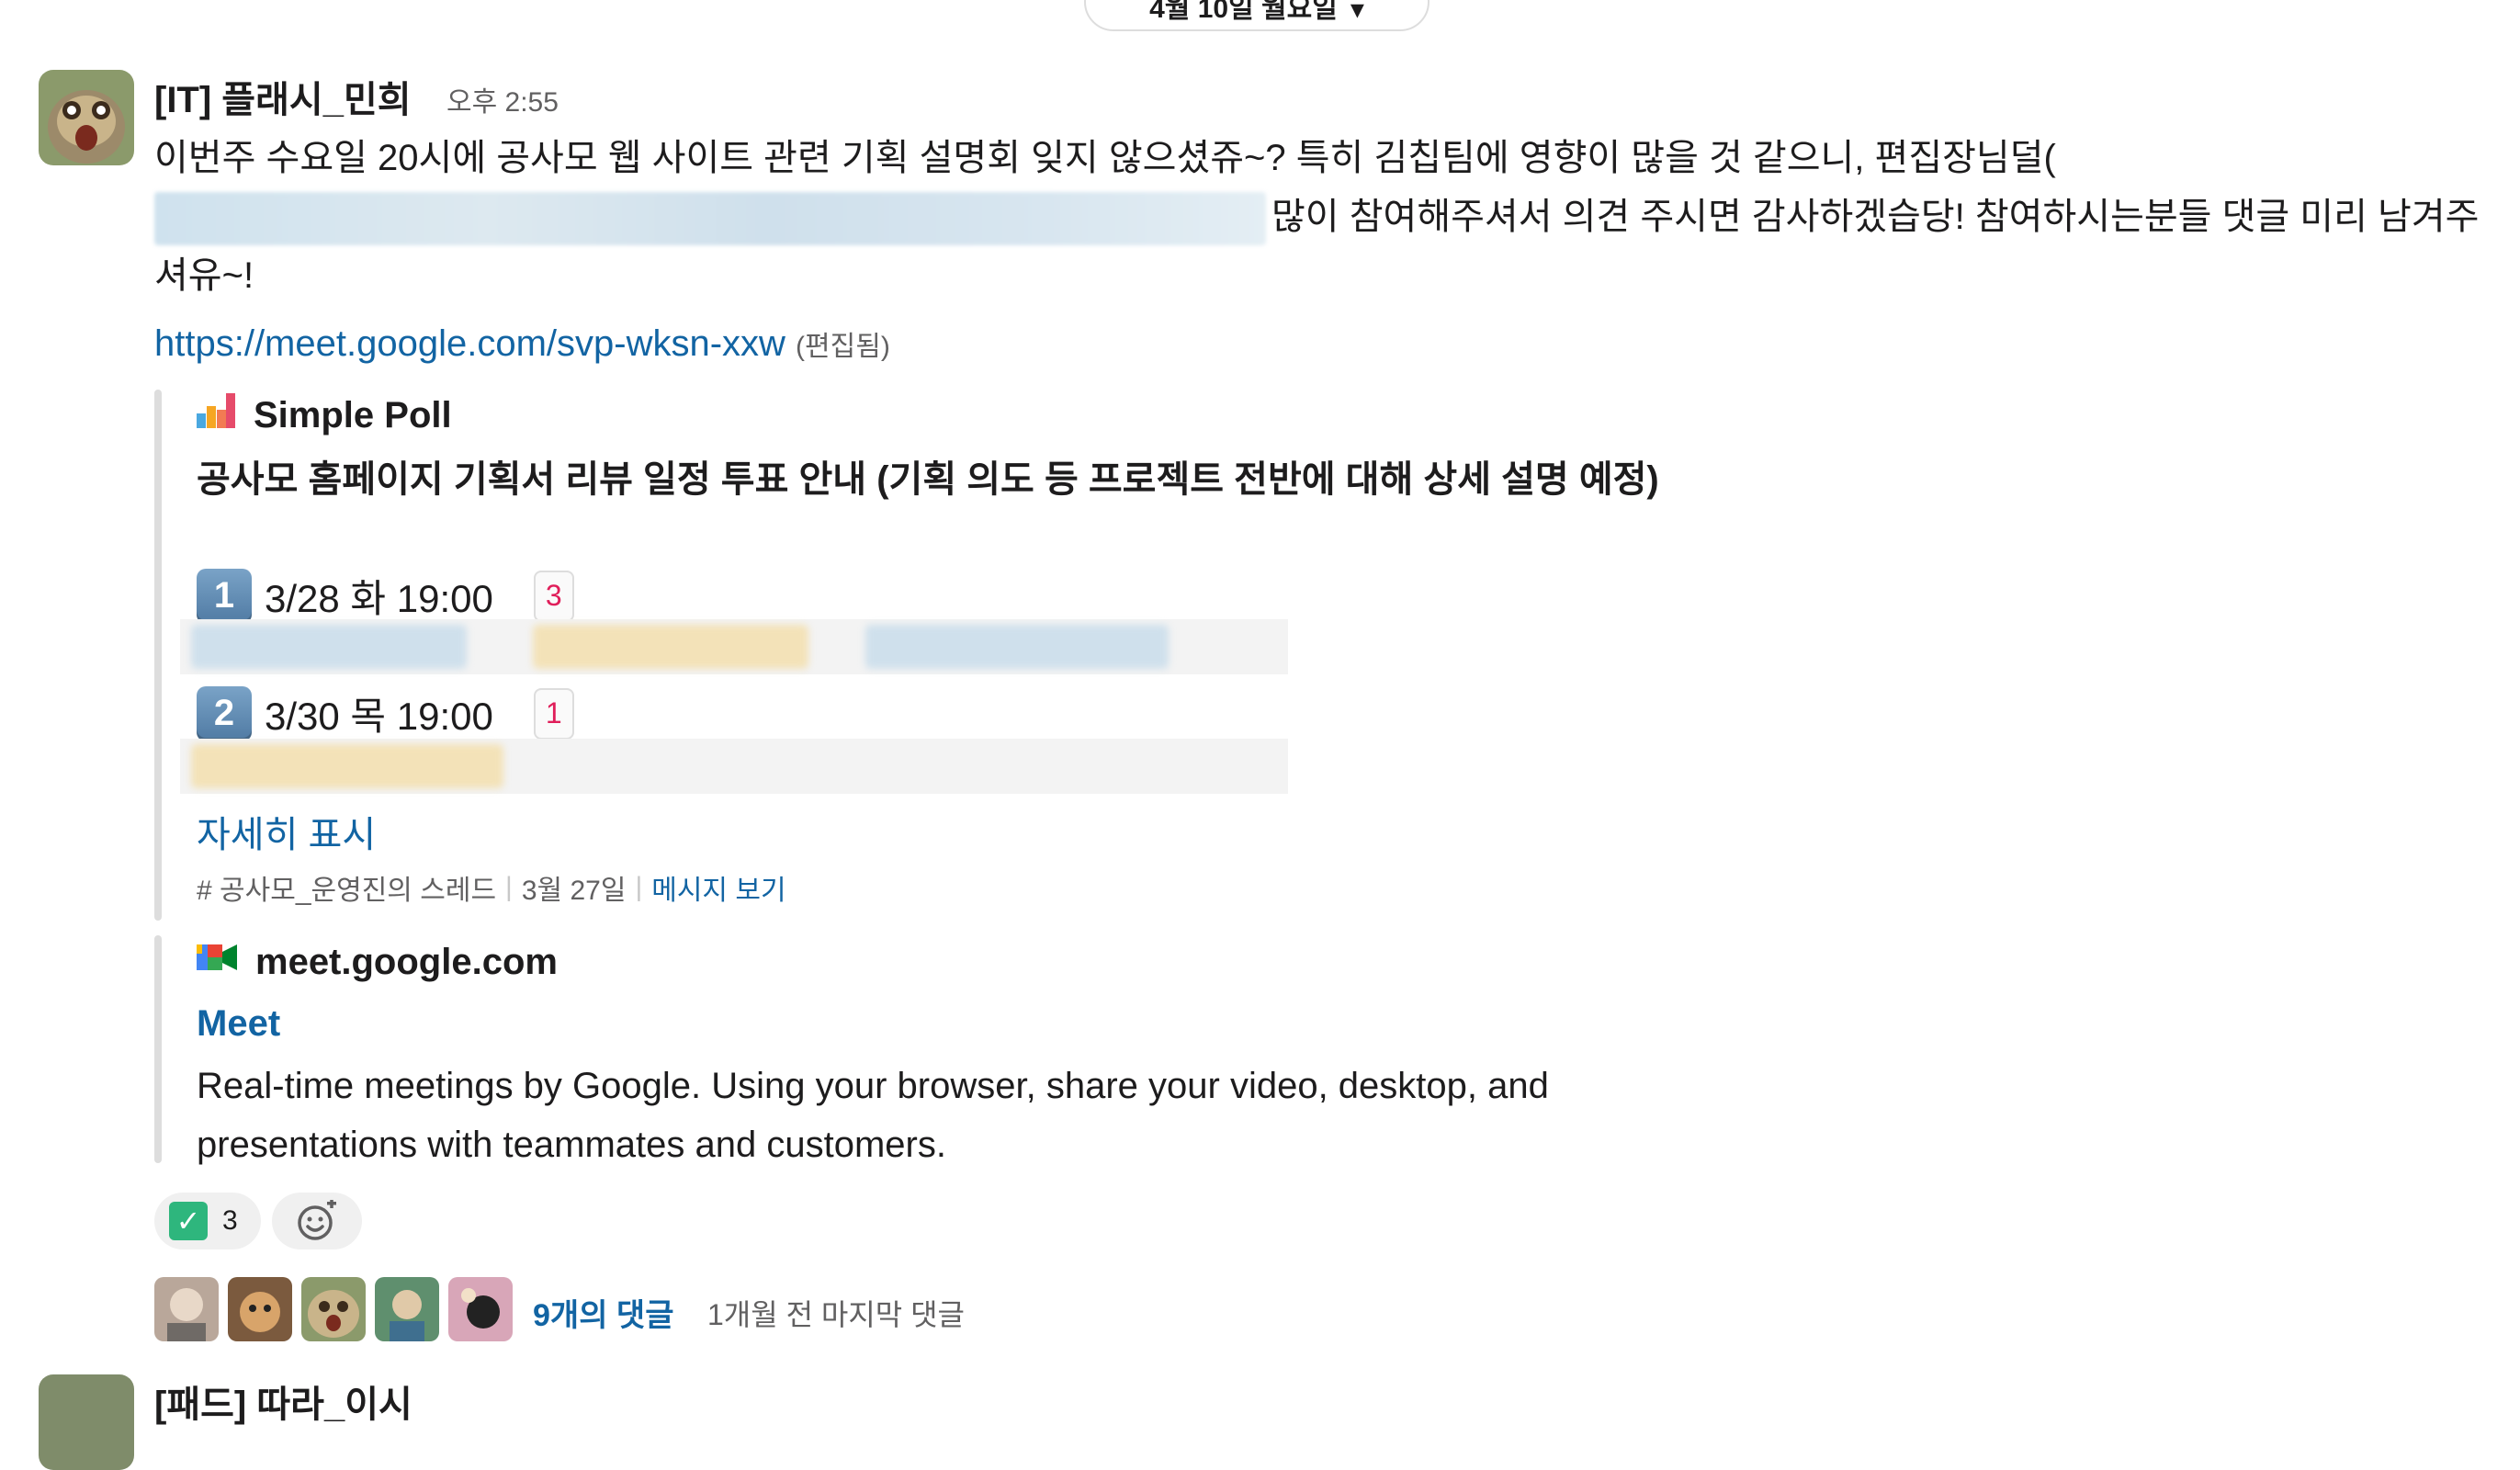 This screenshot has height=1470, width=2520. What do you see at coordinates (1243, 12) in the screenshot?
I see `date-divider-label: 4월 10일 월요일` at bounding box center [1243, 12].